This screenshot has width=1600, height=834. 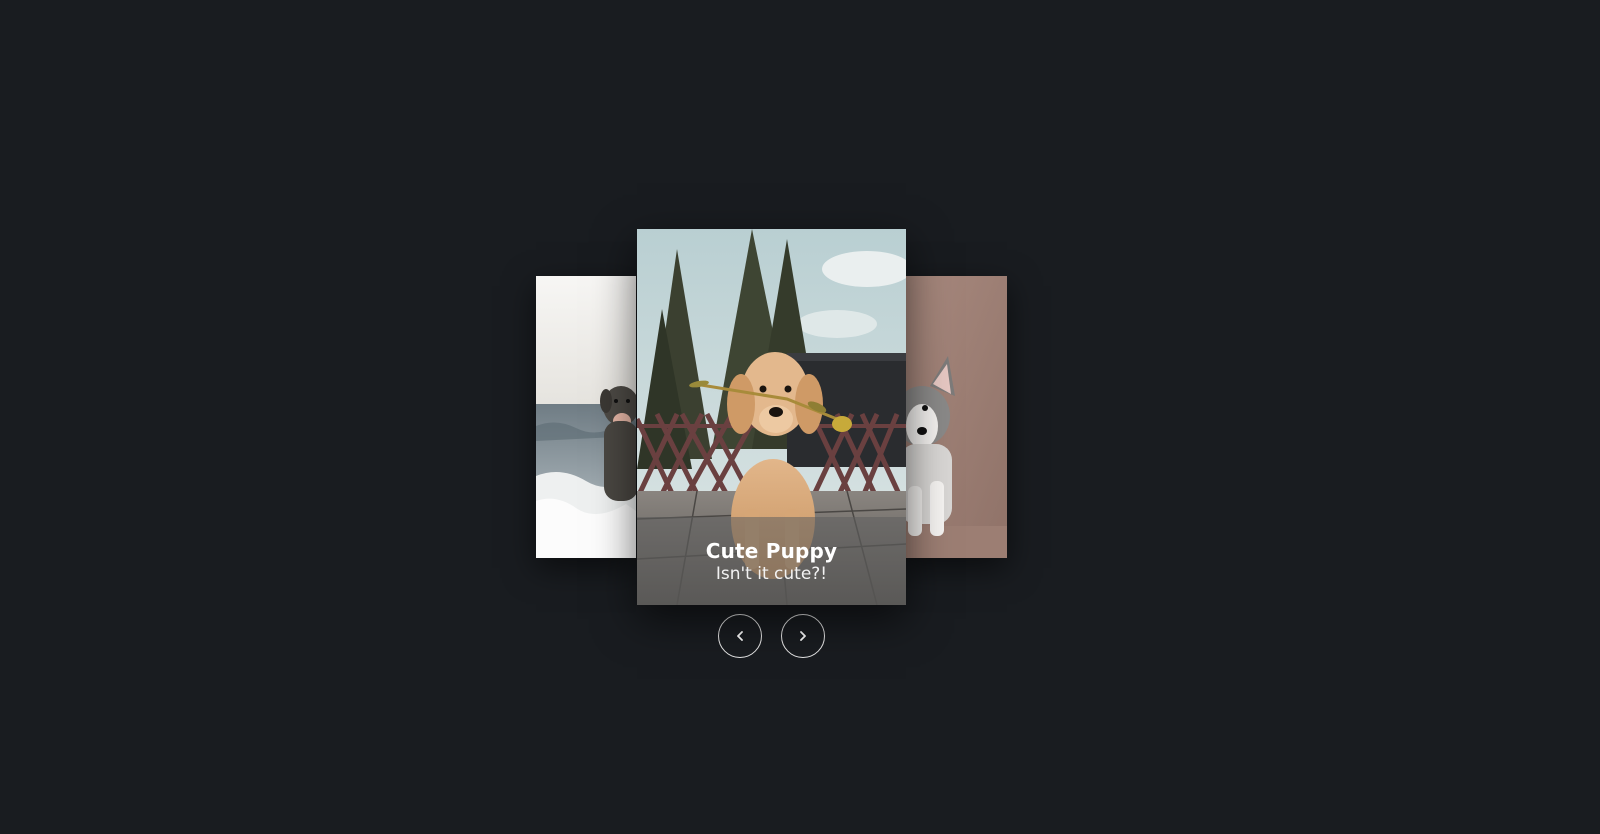 What do you see at coordinates (771, 417) in the screenshot?
I see `slide-active: Cute Puppy Isn't it cute?!` at bounding box center [771, 417].